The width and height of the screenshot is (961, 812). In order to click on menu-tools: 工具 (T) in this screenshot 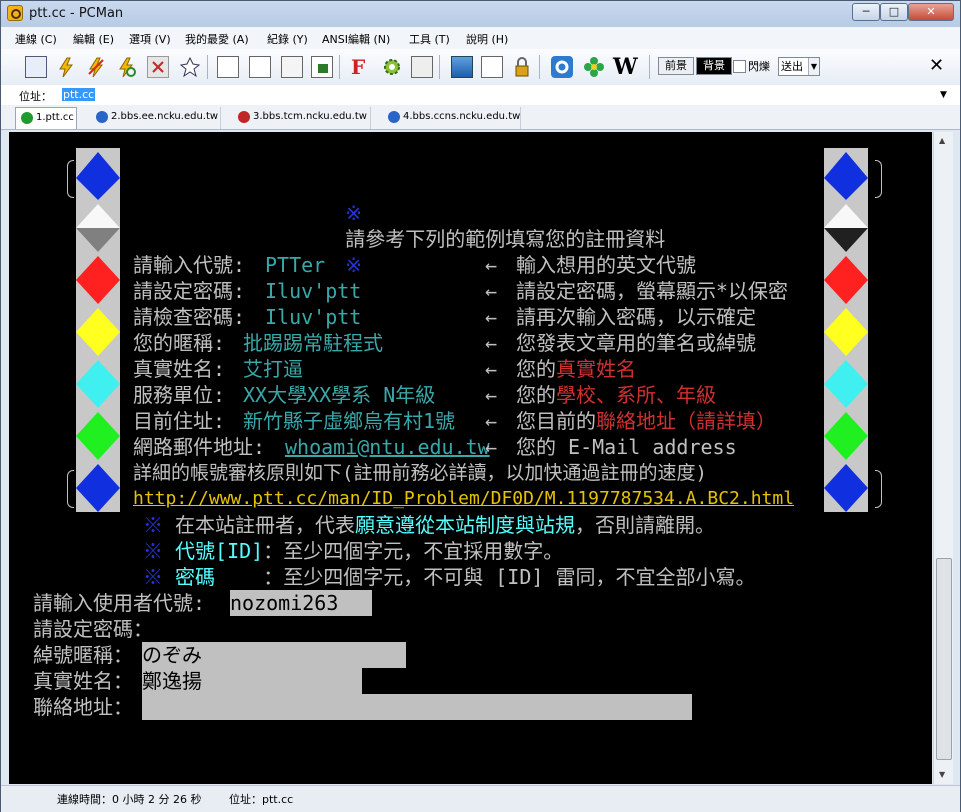, I will do `click(429, 39)`.